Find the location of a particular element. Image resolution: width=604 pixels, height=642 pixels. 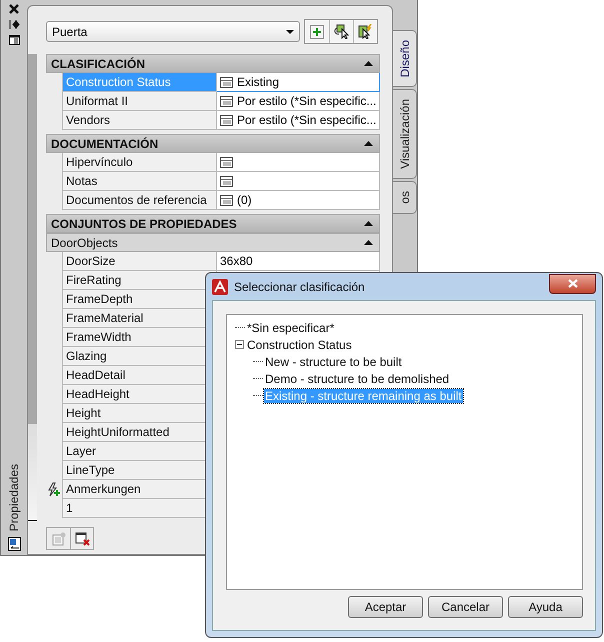

side-tab: os is located at coordinates (405, 197).